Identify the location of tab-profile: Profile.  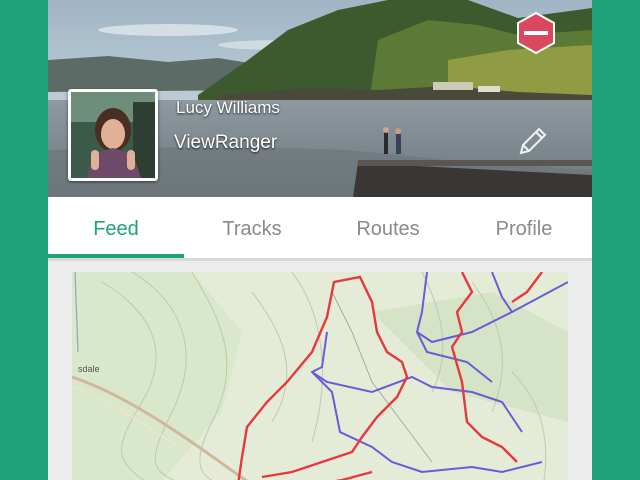
(524, 229).